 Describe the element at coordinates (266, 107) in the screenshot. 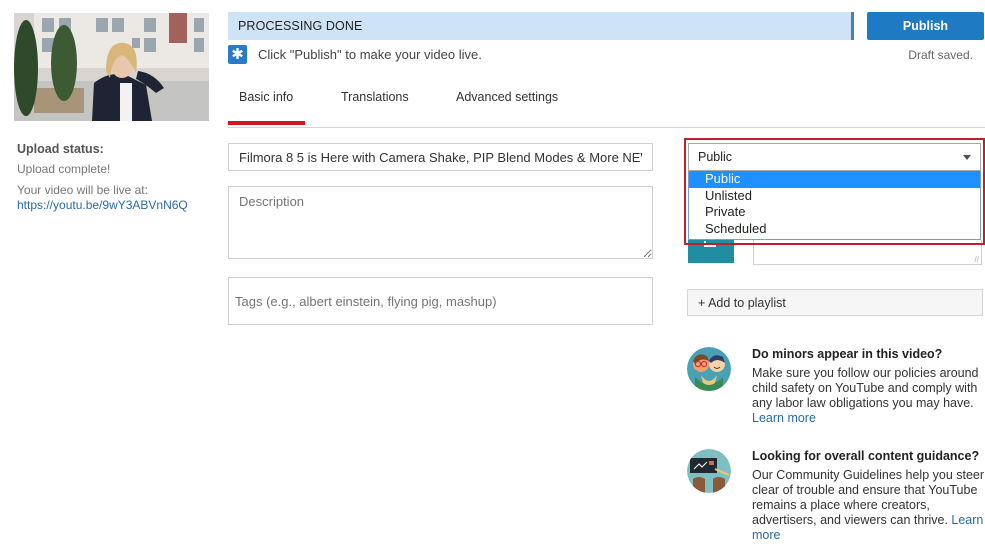

I see `tab-basic-info: Basic info` at that location.